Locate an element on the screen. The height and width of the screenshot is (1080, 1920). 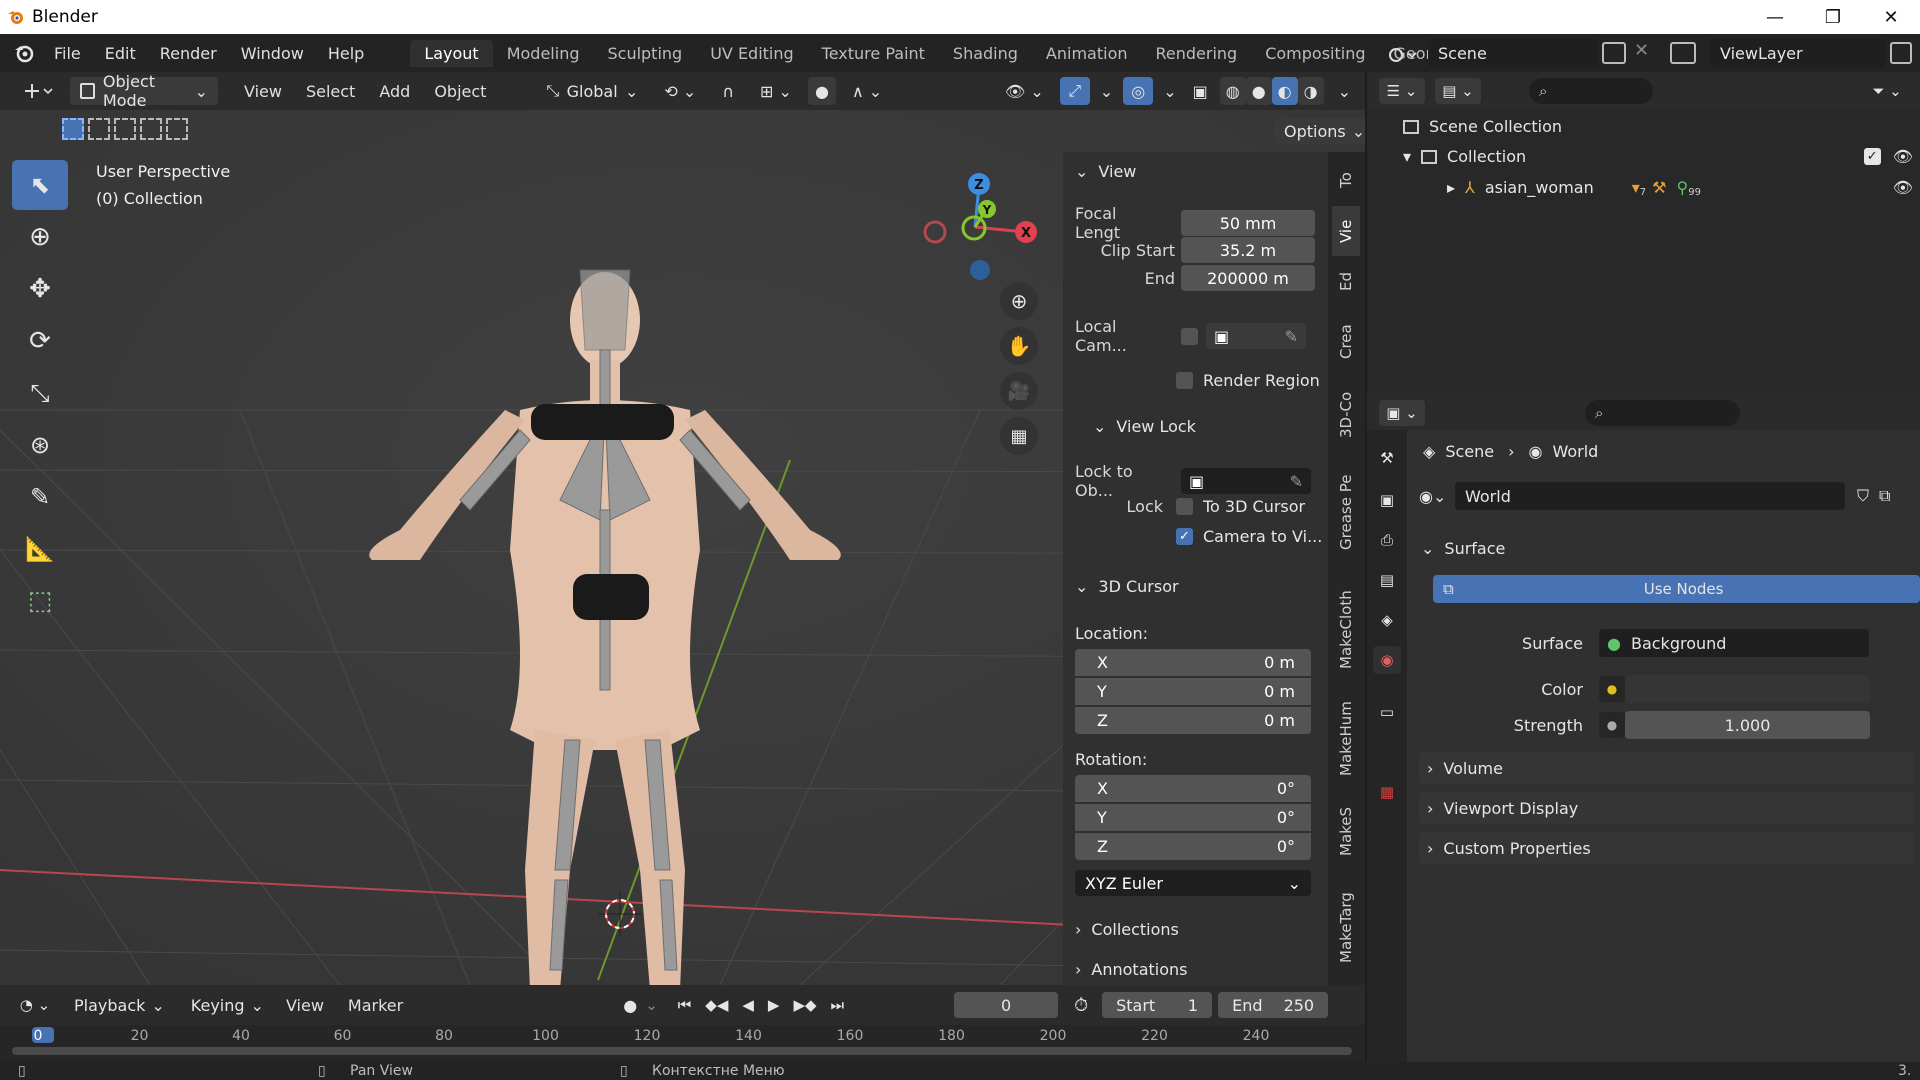
clip-end-field: 200000 m is located at coordinates (1248, 278).